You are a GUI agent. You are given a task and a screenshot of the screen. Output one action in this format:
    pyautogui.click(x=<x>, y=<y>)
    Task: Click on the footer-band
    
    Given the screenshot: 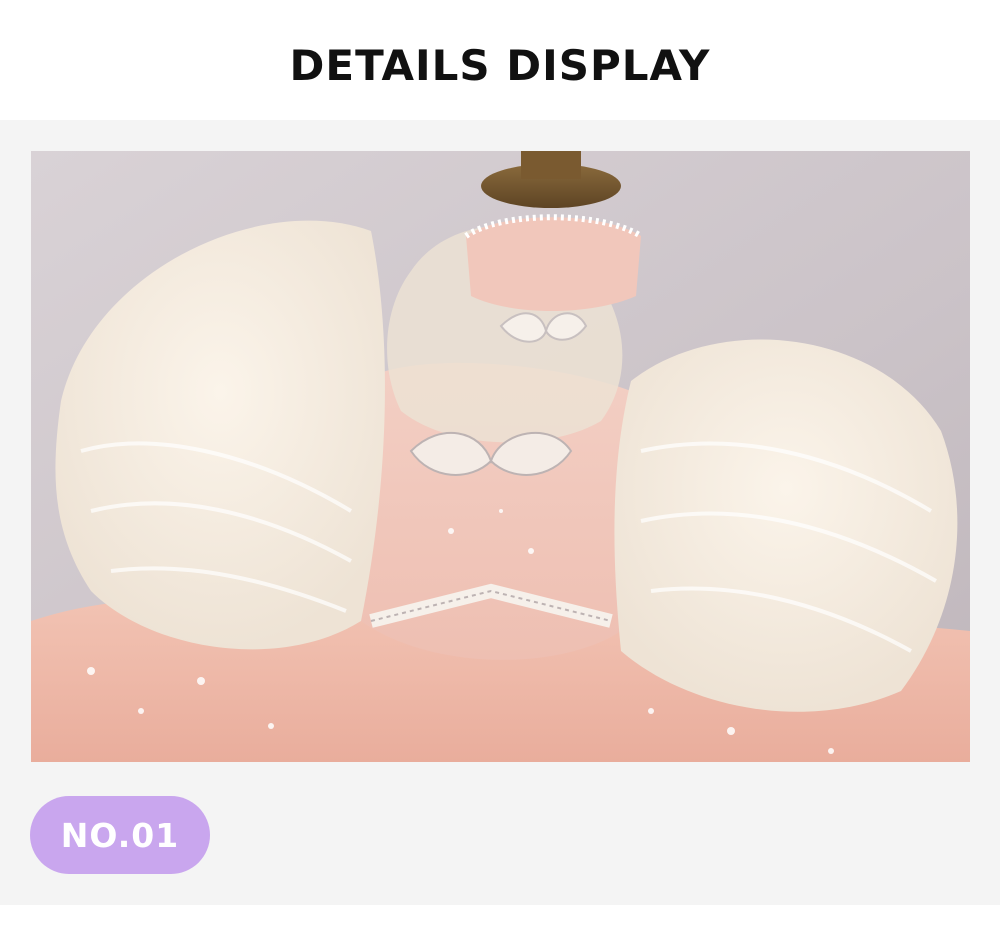 What is the action you would take?
    pyautogui.click(x=500, y=915)
    